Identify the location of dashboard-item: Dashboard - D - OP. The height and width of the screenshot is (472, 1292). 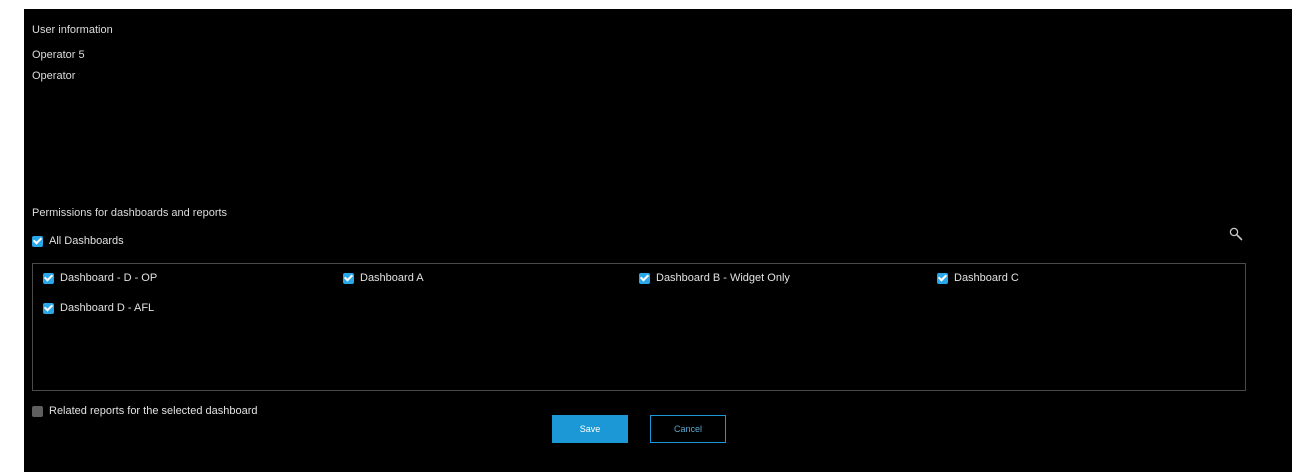
(100, 278).